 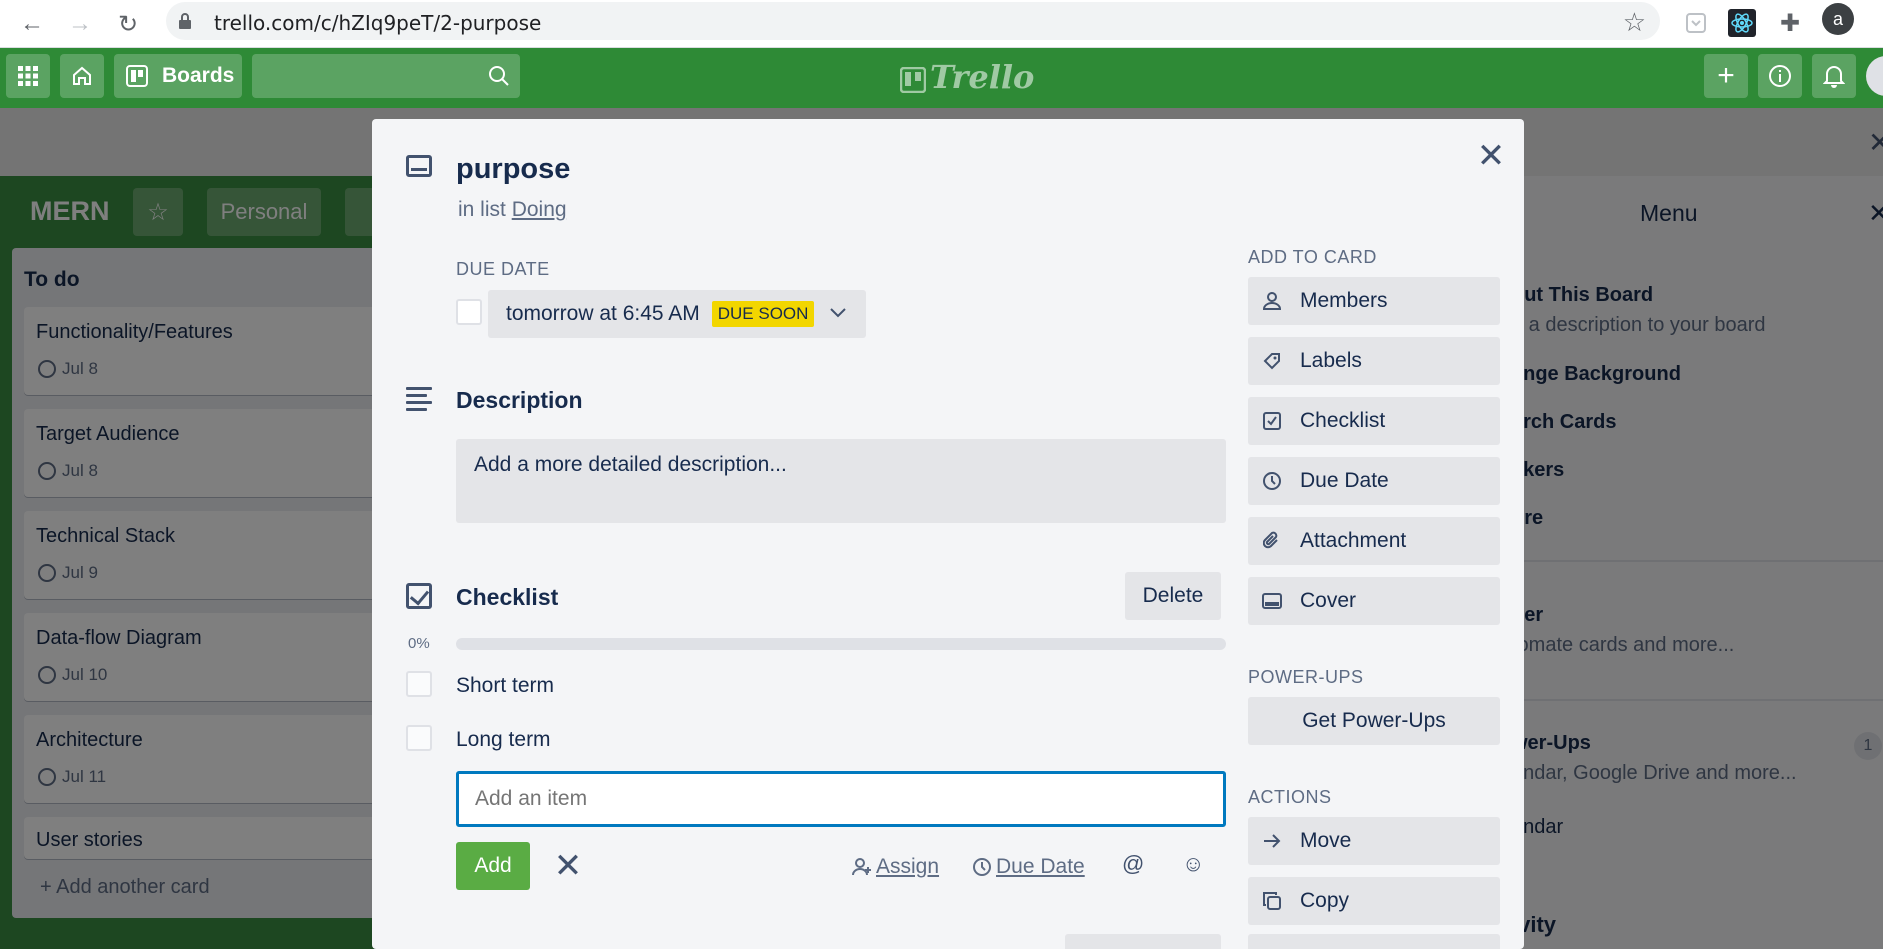 I want to click on card-list-info: in list Doing, so click(x=512, y=210).